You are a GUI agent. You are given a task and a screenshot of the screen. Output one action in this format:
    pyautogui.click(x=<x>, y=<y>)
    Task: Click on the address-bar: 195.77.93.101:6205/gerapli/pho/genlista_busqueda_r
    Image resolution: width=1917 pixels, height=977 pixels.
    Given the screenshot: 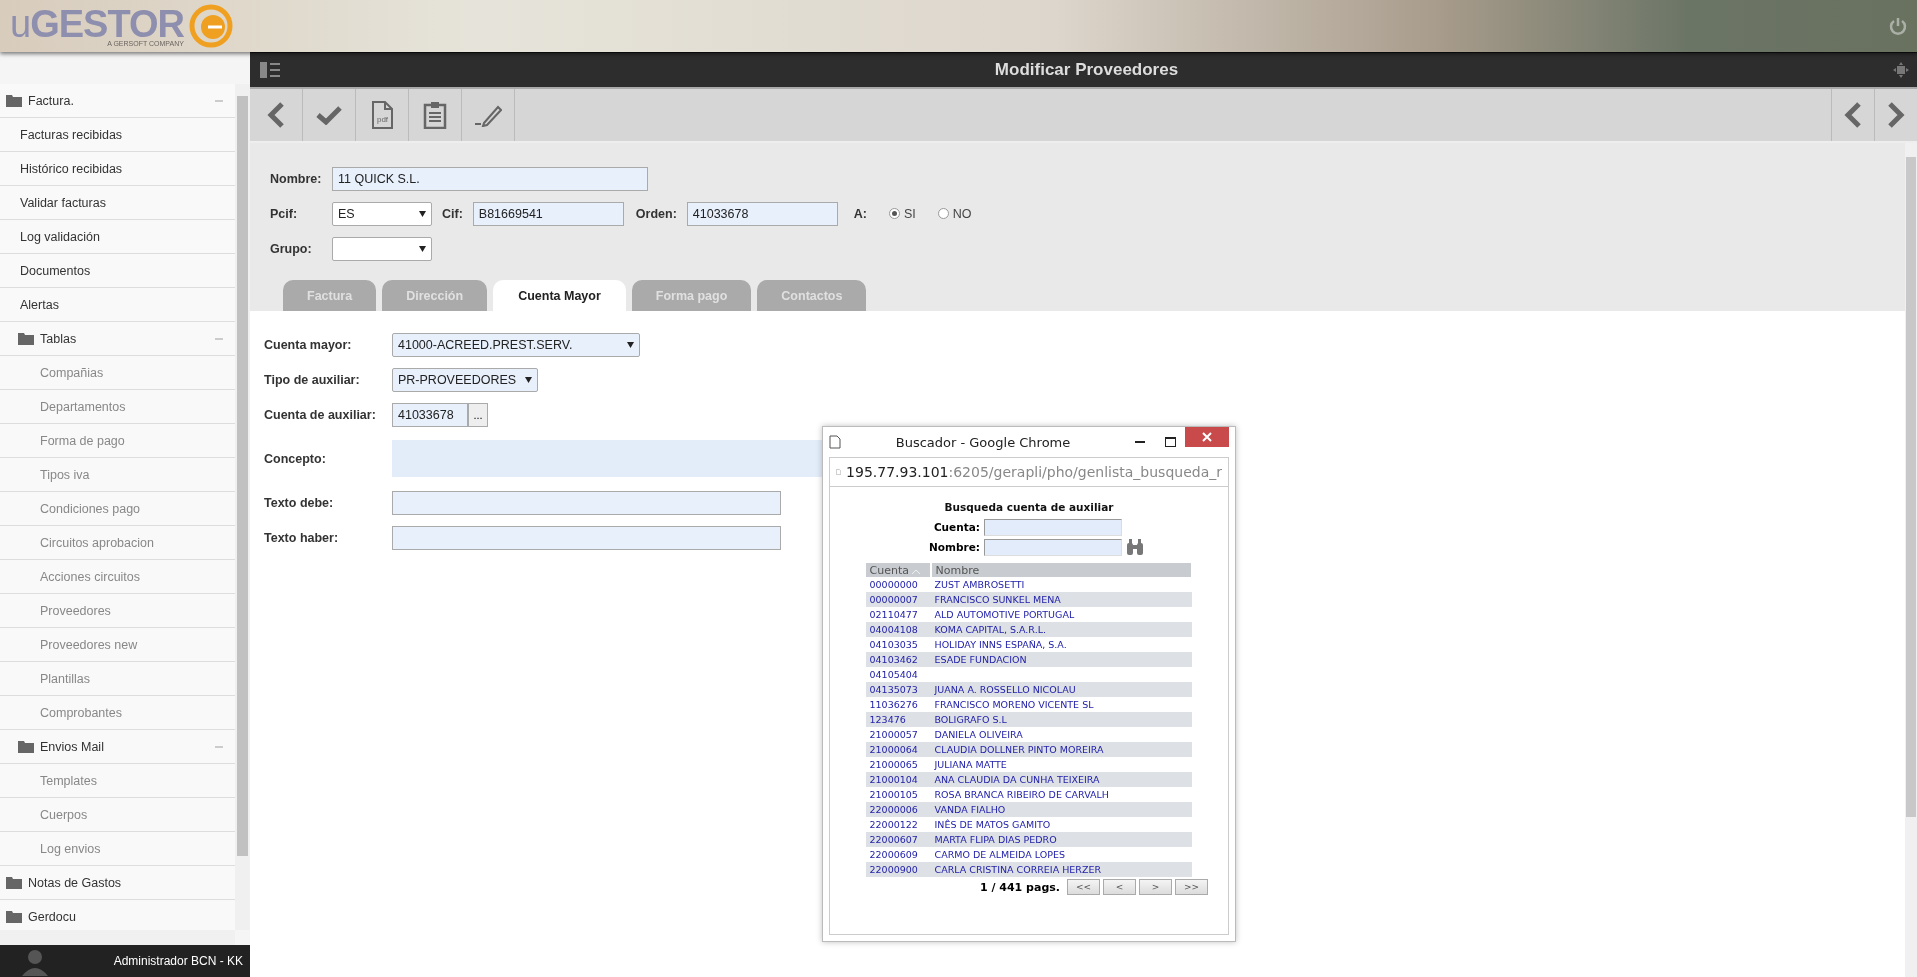 What is the action you would take?
    pyautogui.click(x=1029, y=472)
    